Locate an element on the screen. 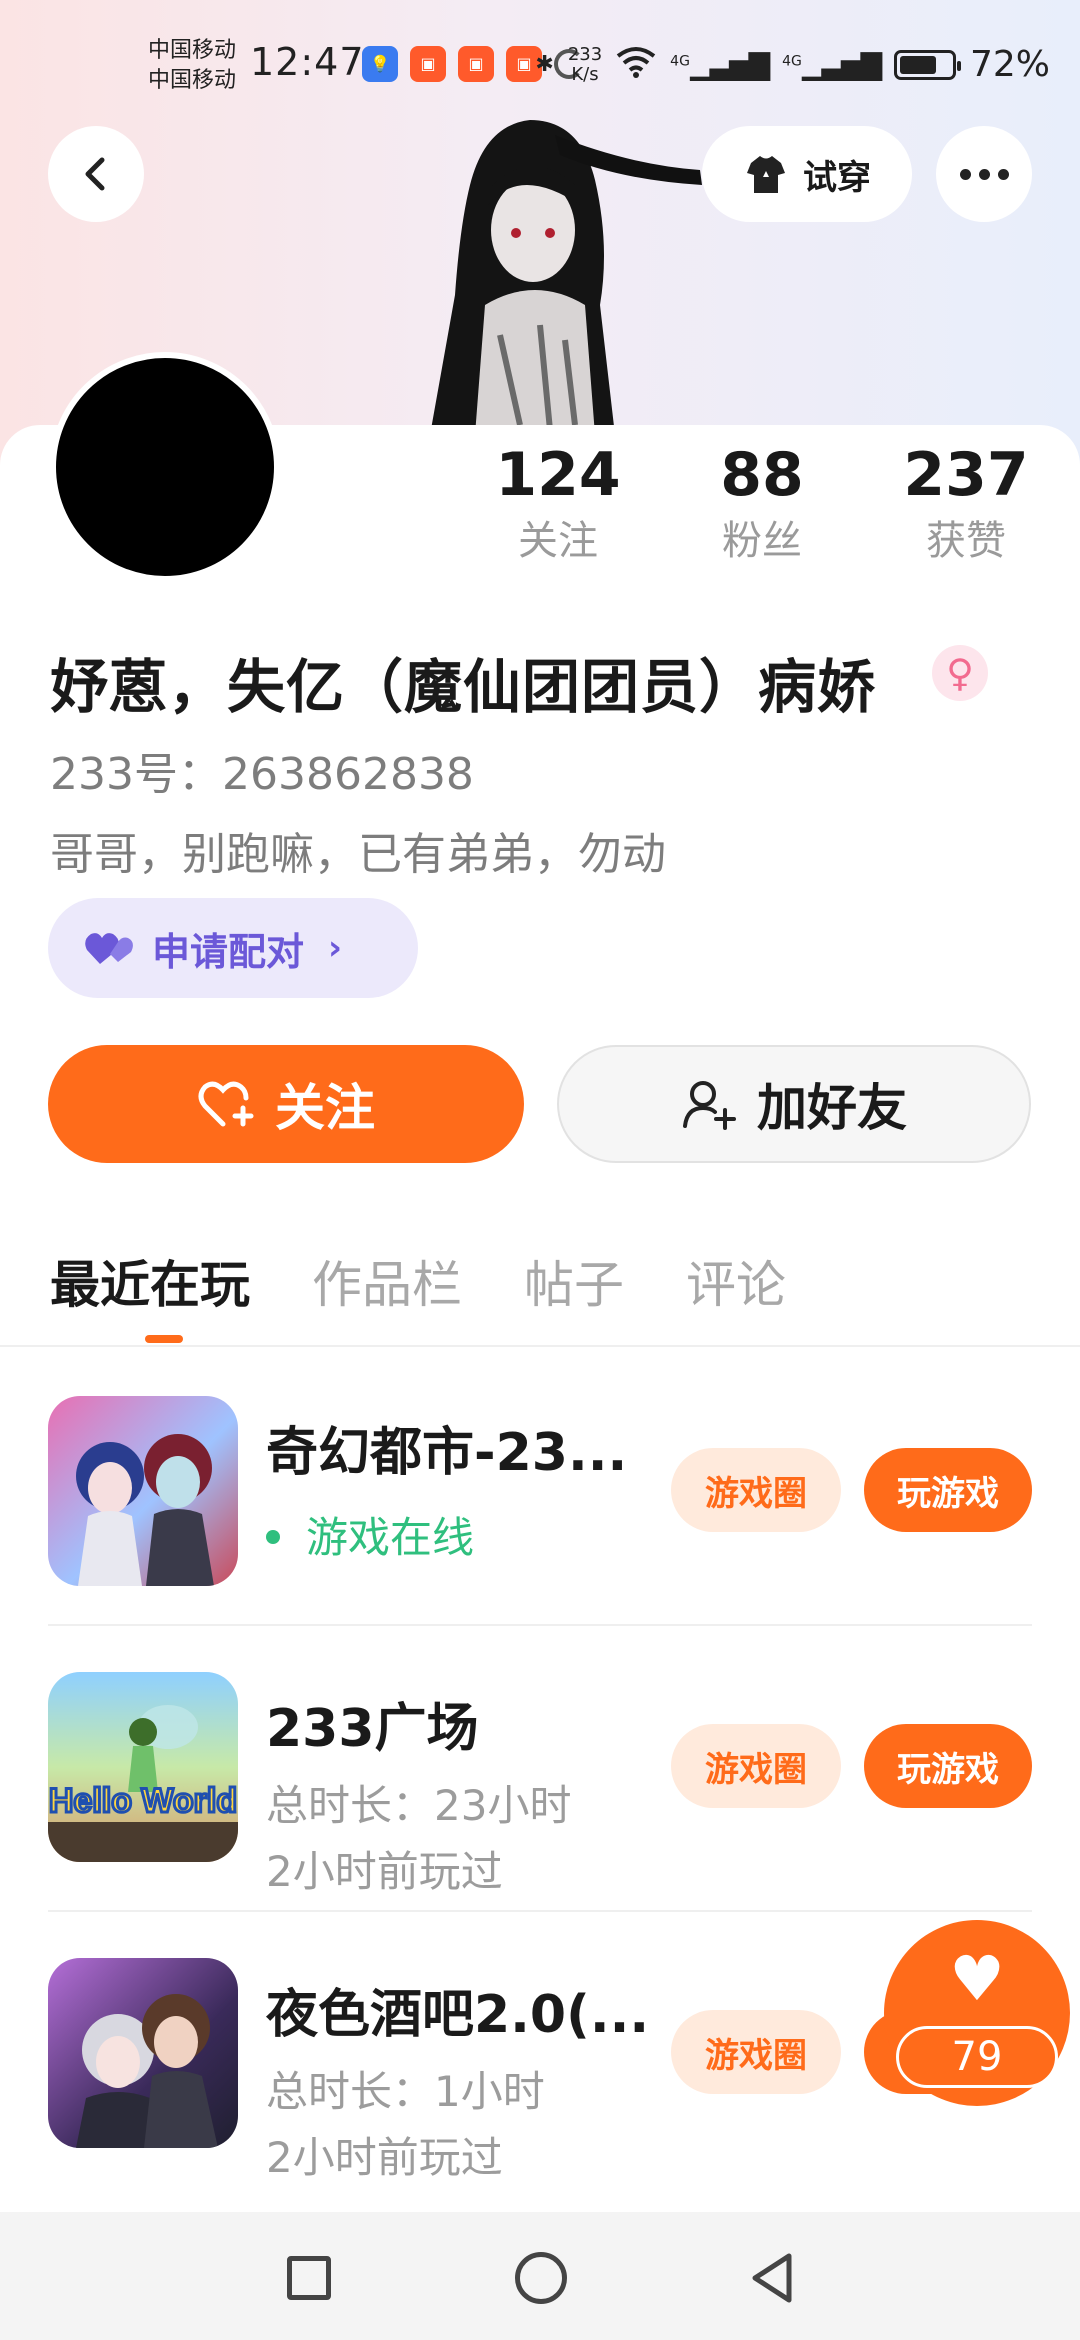 The image size is (1080, 2340). follow-button: 关注 is located at coordinates (286, 1104).